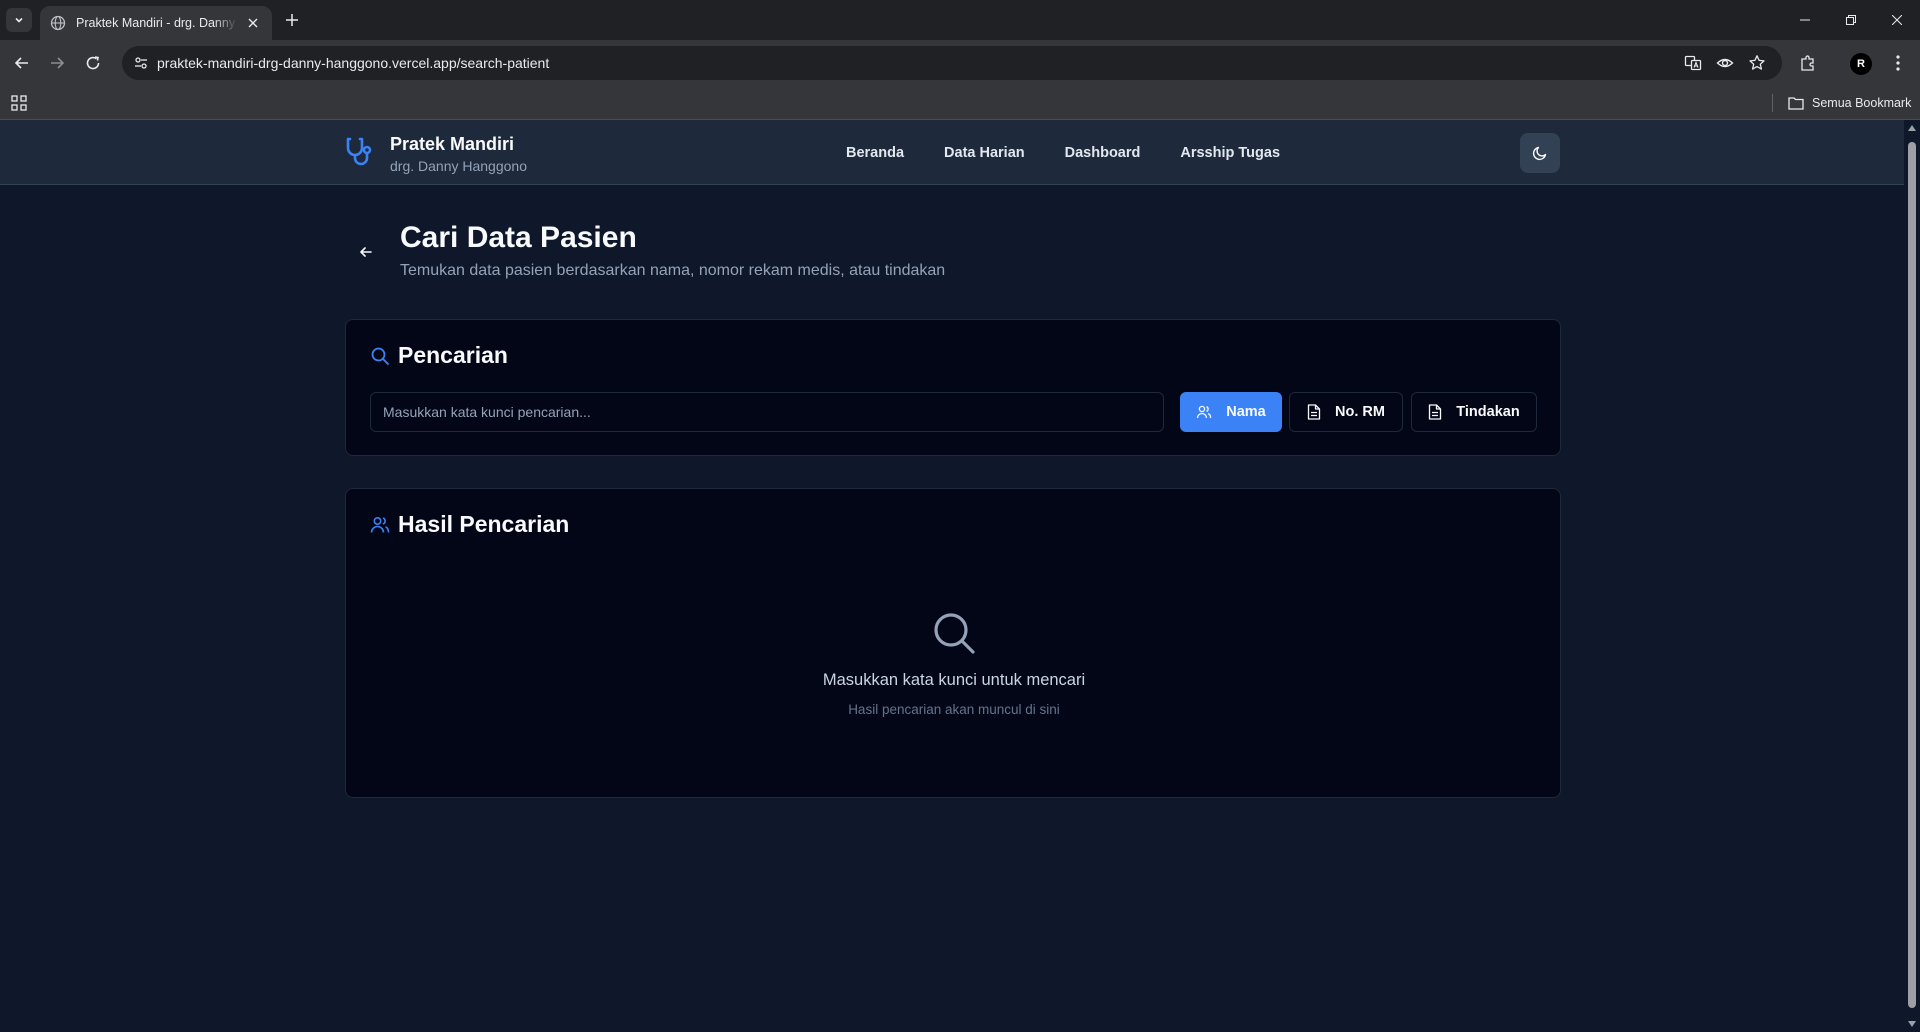 The height and width of the screenshot is (1032, 1920). I want to click on search-input, so click(767, 412).